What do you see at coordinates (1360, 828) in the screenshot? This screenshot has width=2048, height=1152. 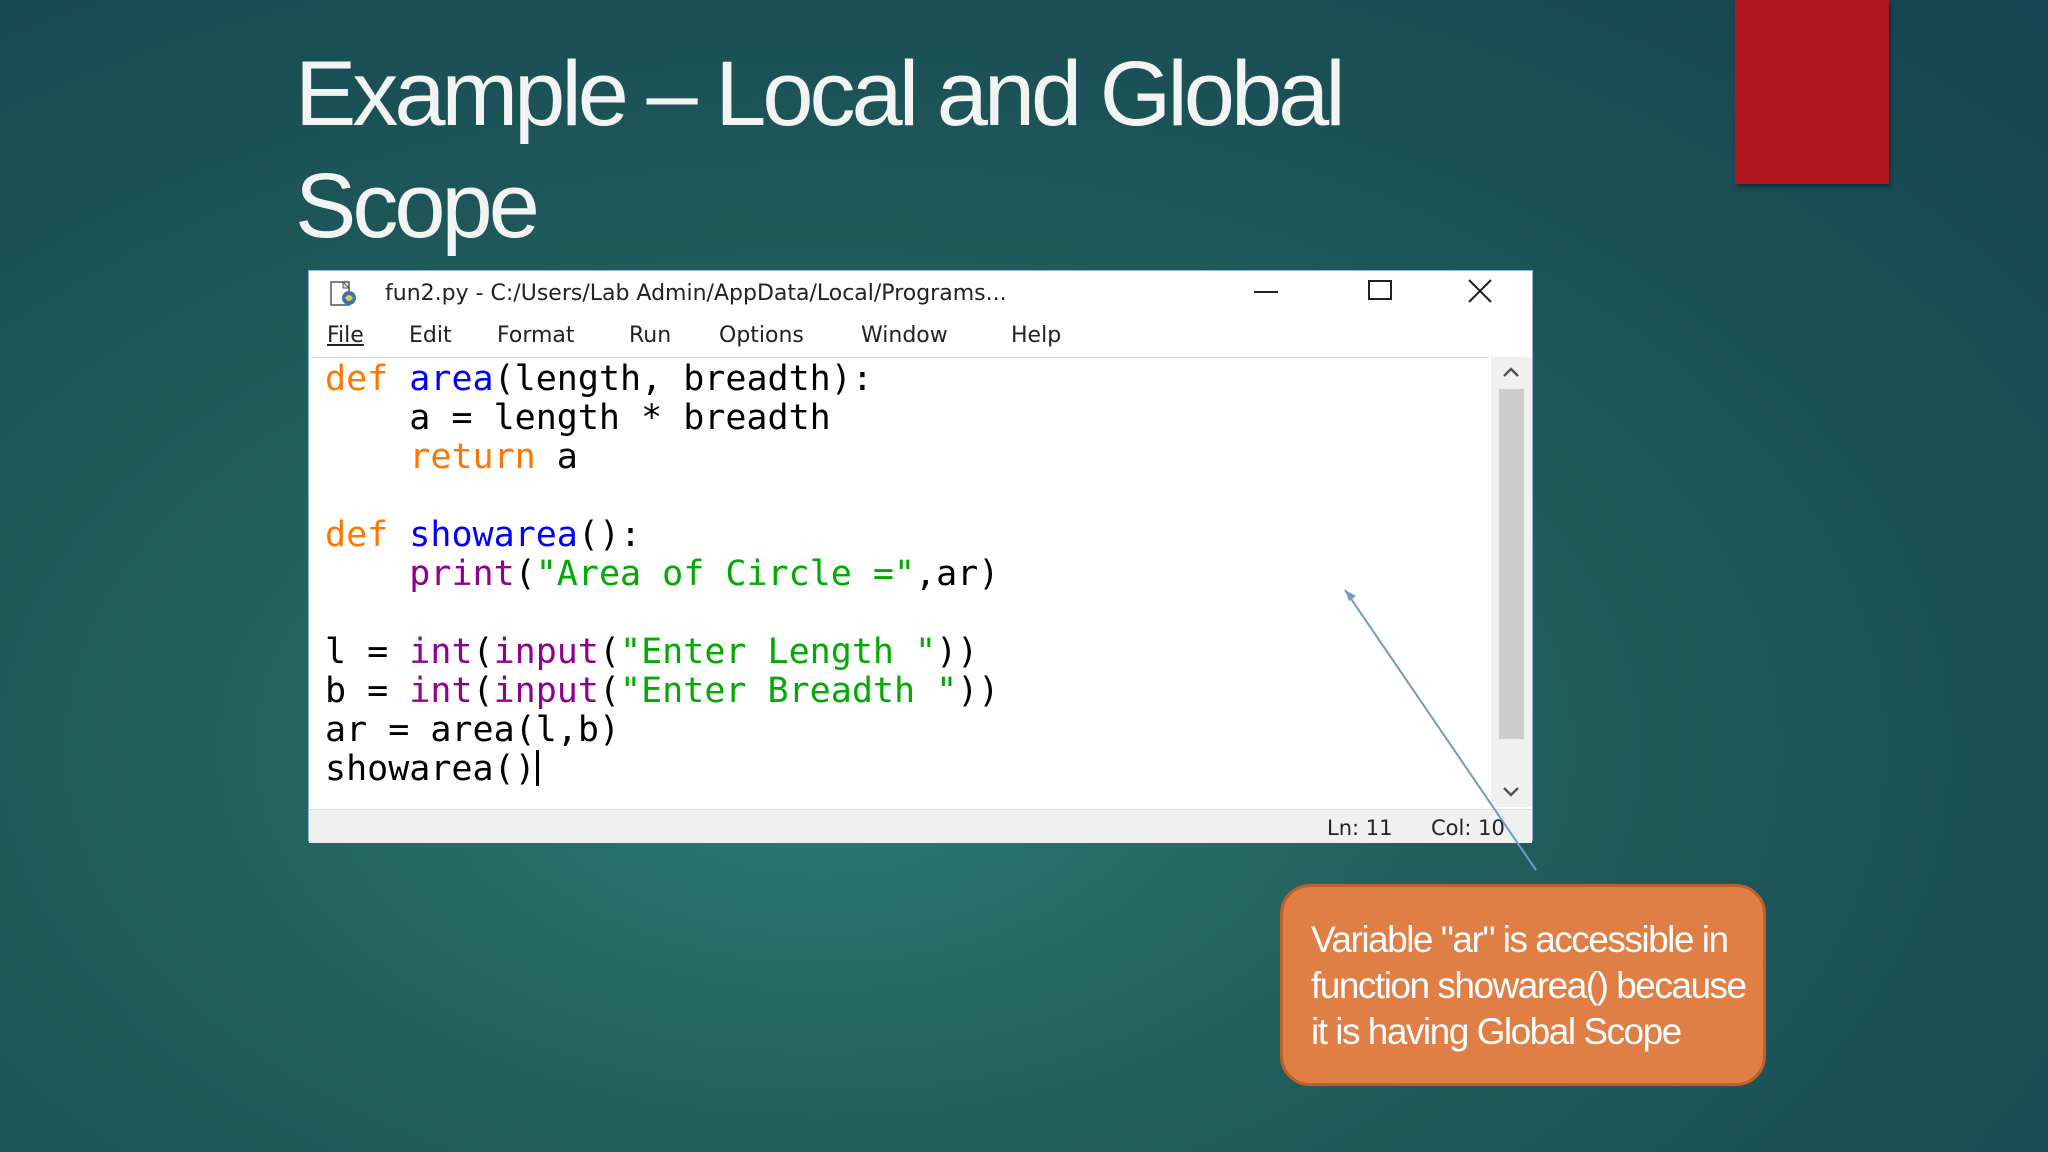 I see `status-line: Ln: 11` at bounding box center [1360, 828].